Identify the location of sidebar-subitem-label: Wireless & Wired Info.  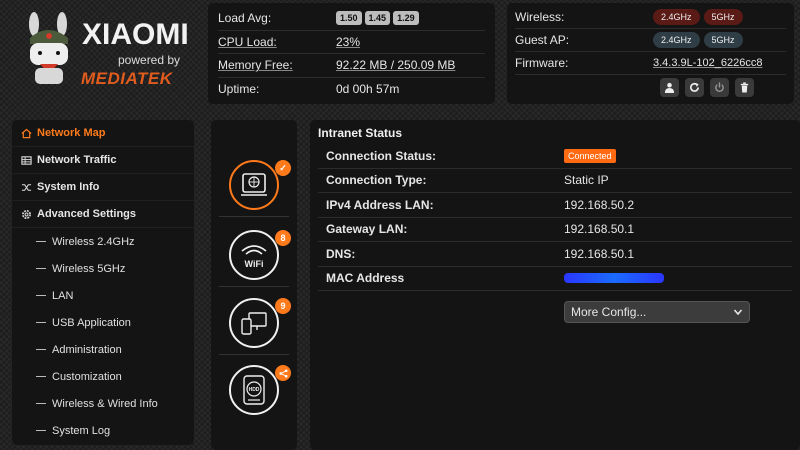
(105, 403).